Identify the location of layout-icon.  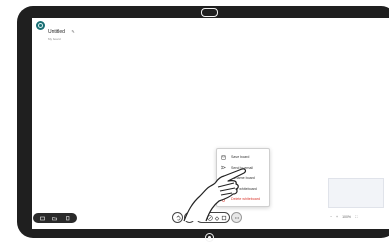
(42, 218).